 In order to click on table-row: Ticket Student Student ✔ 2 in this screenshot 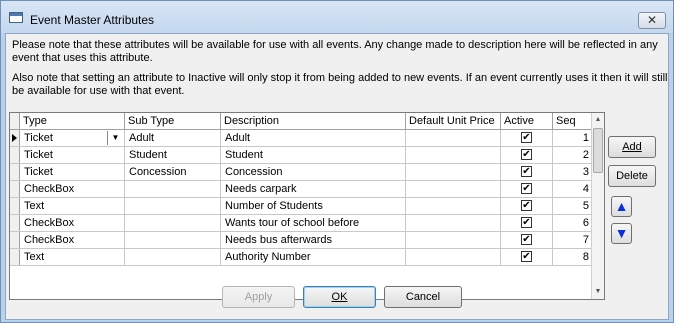, I will do `click(301, 155)`.